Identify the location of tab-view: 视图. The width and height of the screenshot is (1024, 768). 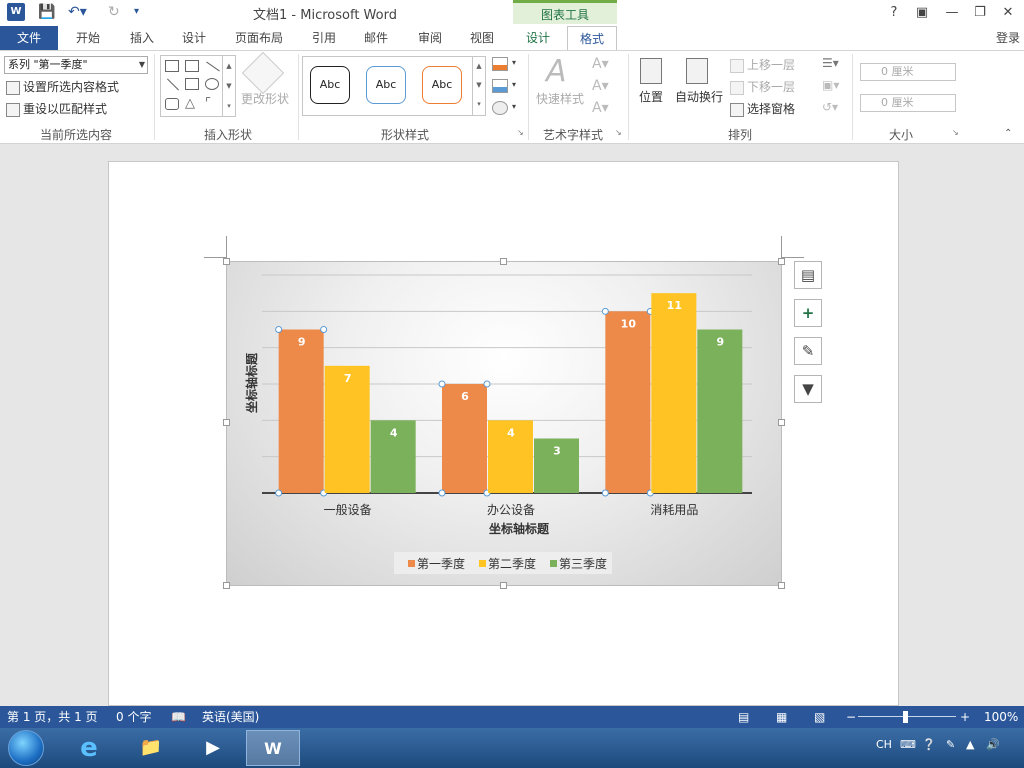
(482, 38).